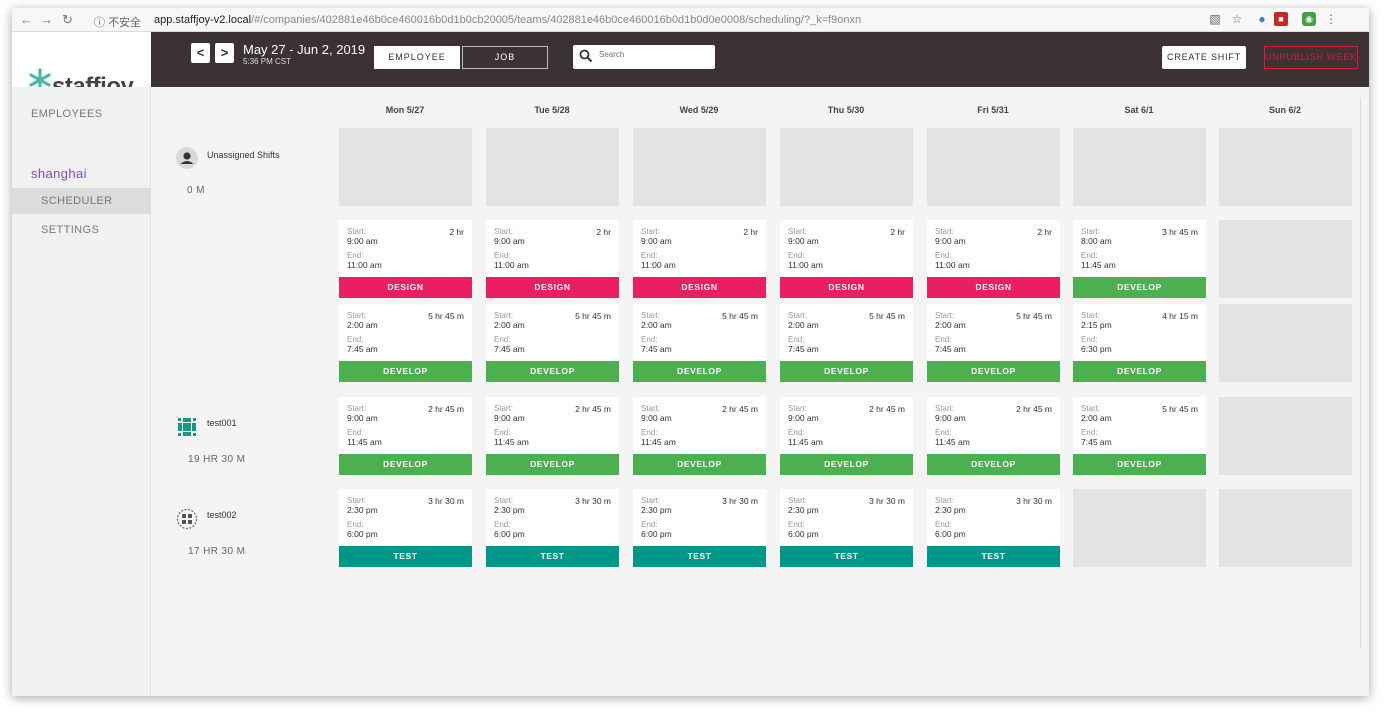 This screenshot has width=1395, height=714. What do you see at coordinates (1096, 241) in the screenshot?
I see `start-time: 8:00 am` at bounding box center [1096, 241].